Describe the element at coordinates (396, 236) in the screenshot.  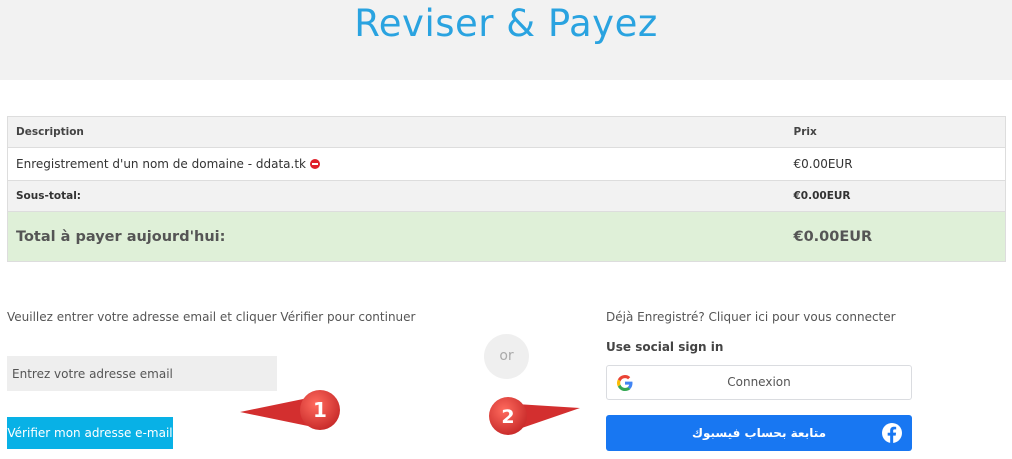
I see `total-label: Total à payer aujourd'hui:` at that location.